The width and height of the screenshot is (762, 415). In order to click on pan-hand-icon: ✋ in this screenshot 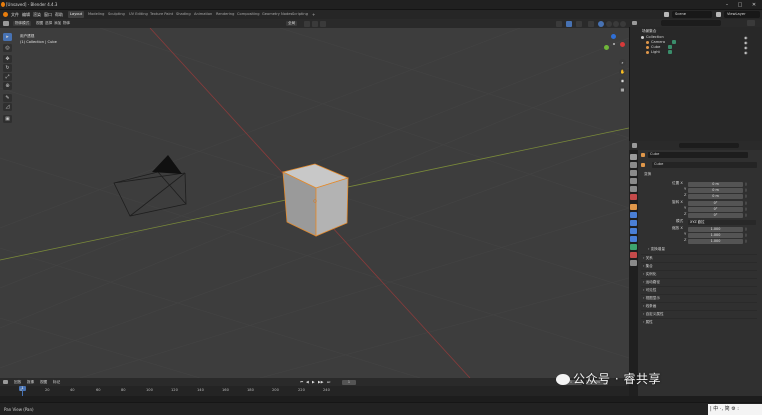, I will do `click(622, 71)`.